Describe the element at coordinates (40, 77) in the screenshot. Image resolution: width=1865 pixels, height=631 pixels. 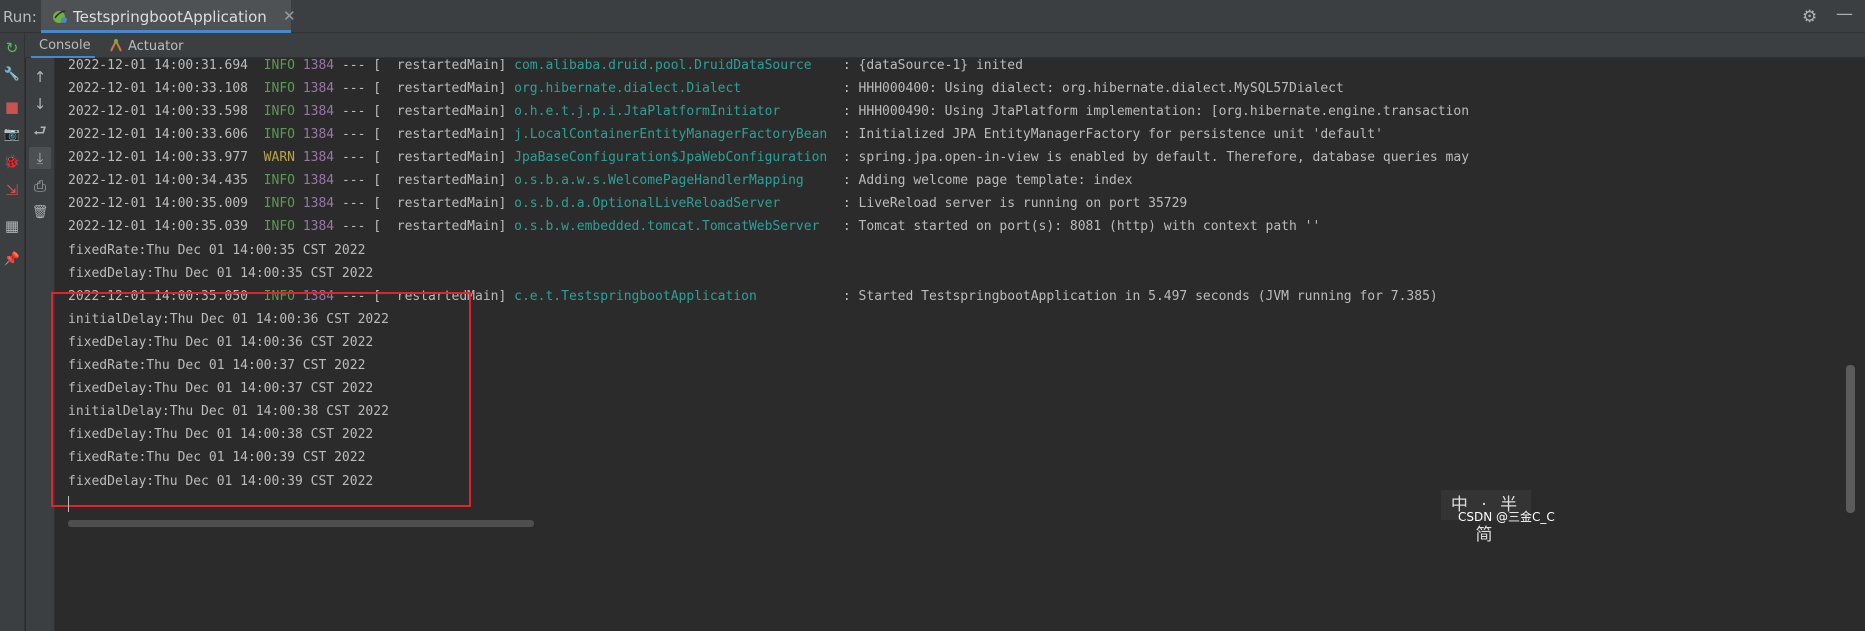
I see `up-arrow-icon: ↑` at that location.